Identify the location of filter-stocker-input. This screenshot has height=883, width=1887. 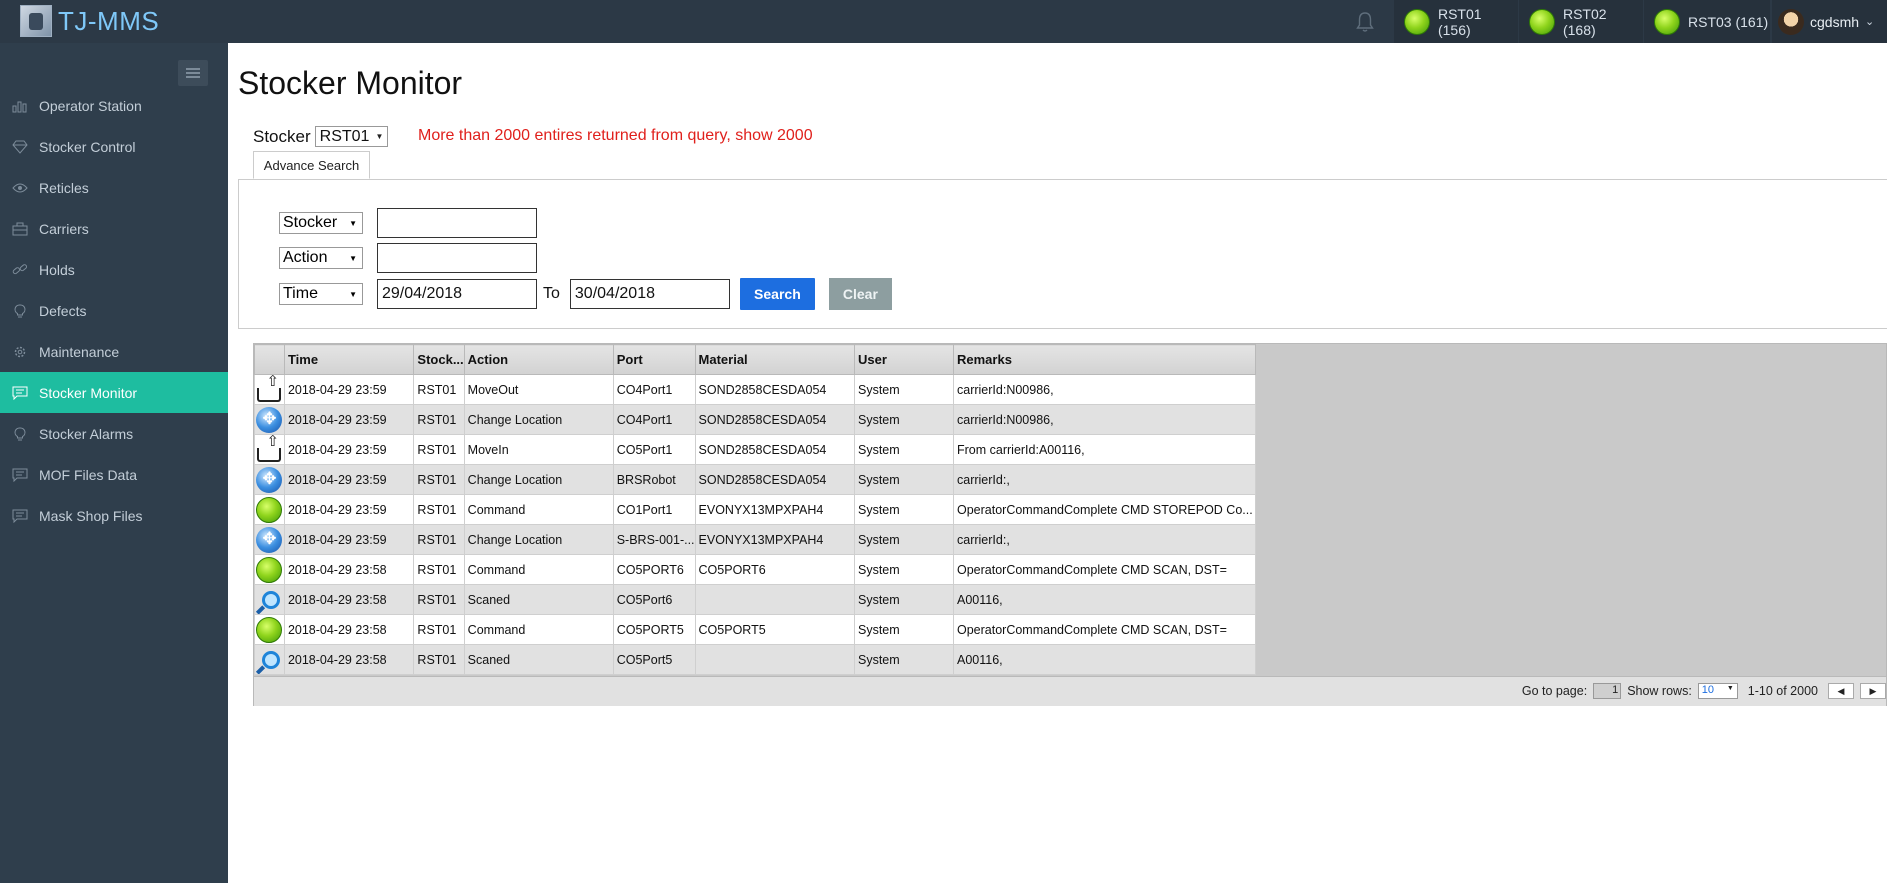
(457, 223).